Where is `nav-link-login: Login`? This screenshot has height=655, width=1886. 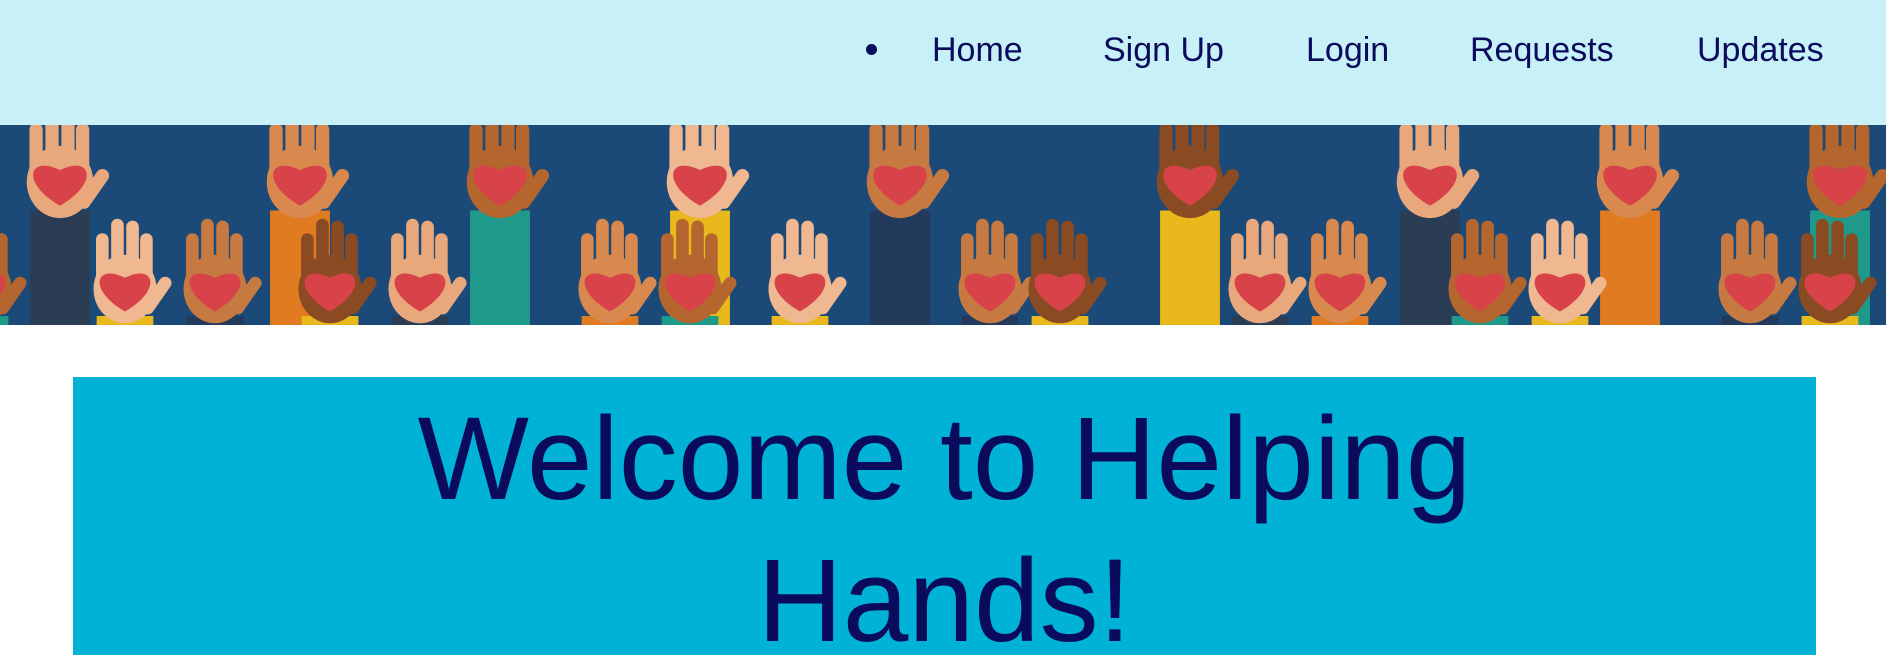
nav-link-login: Login is located at coordinates (1347, 50).